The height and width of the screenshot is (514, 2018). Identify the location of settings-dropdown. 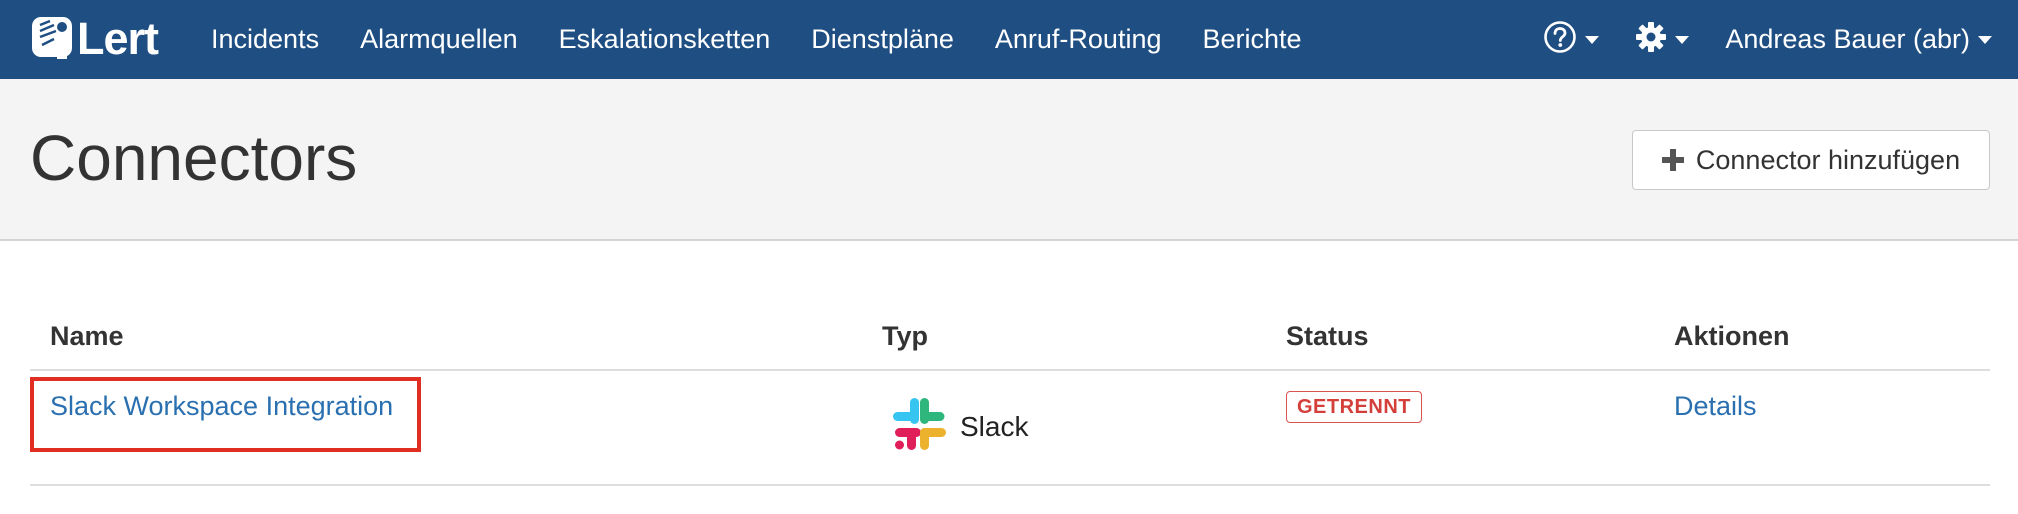
(1662, 39).